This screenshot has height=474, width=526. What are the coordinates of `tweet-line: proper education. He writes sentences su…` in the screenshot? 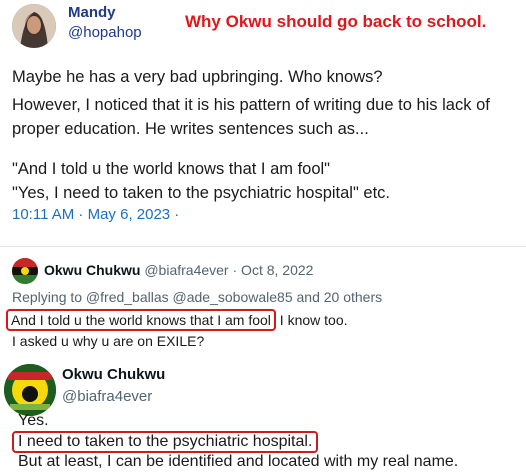 It's located at (190, 129).